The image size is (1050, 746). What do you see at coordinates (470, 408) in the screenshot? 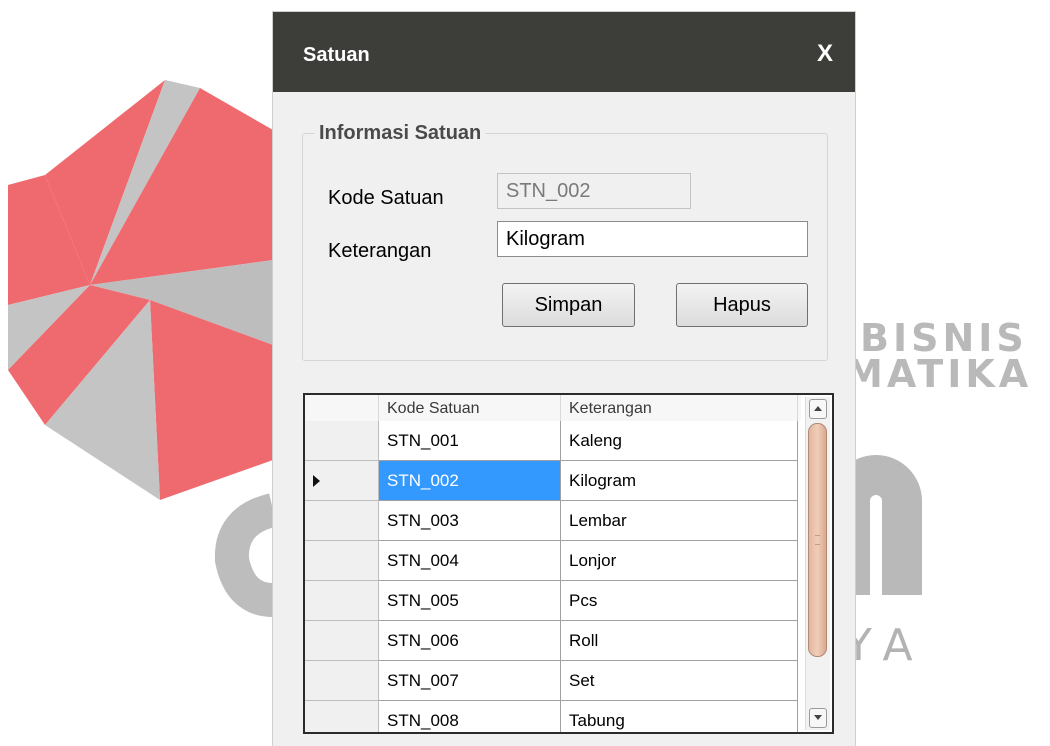
I see `column-header-kode: Kode Satuan` at bounding box center [470, 408].